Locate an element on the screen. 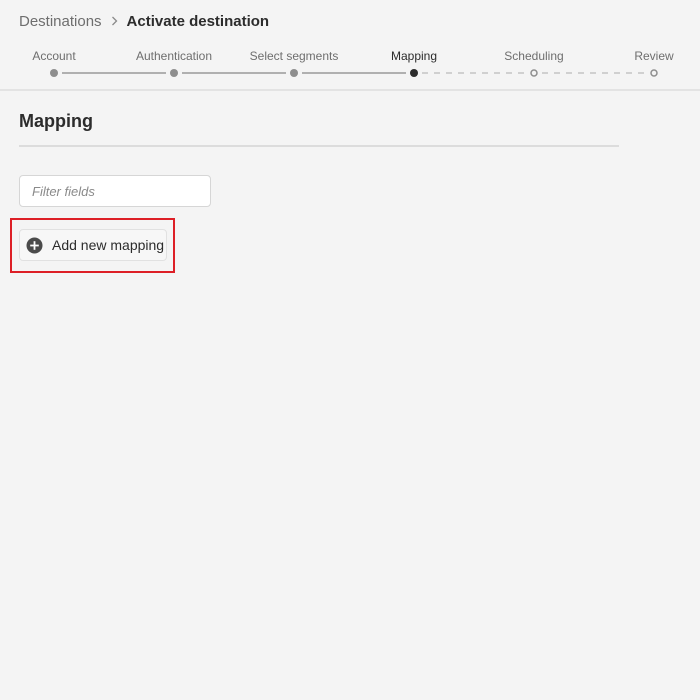 This screenshot has width=700, height=700. add-new-mapping-button: Add new mapping is located at coordinates (93, 245).